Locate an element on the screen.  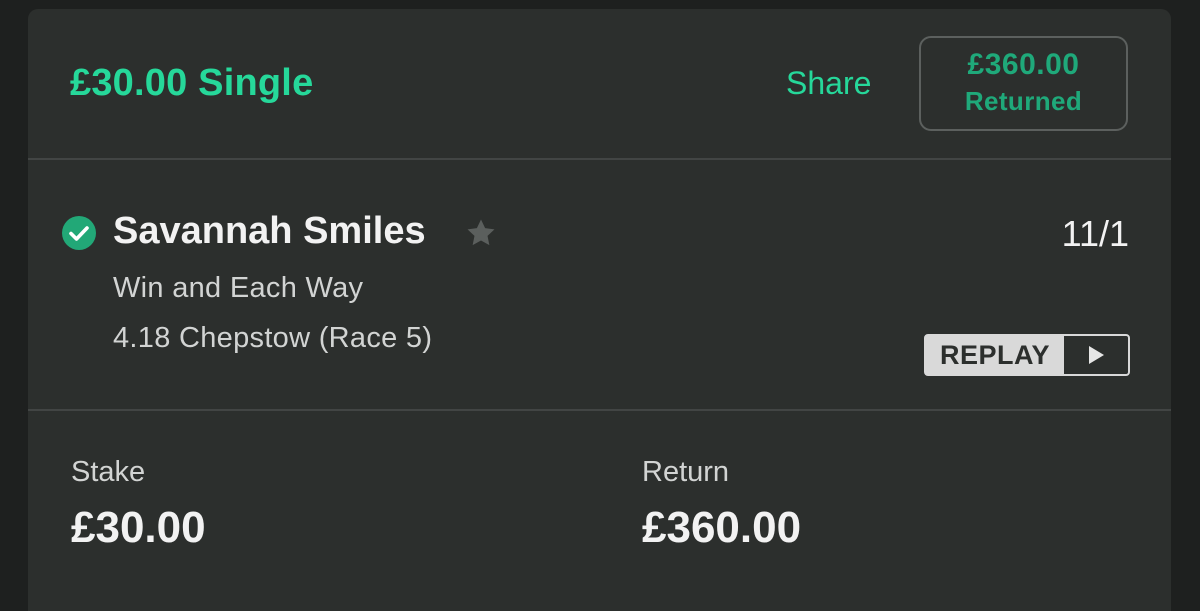
returned-label: Returned is located at coordinates (1023, 101).